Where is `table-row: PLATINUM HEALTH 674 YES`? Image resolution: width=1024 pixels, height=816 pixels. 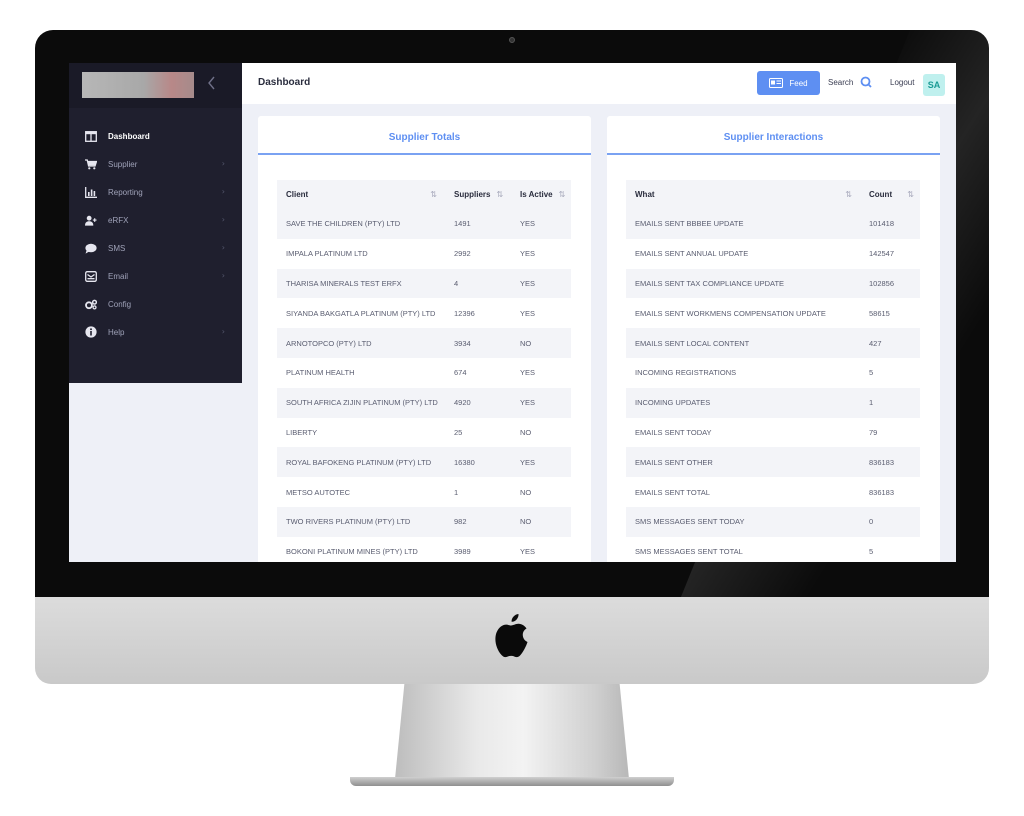
table-row: PLATINUM HEALTH 674 YES is located at coordinates (424, 372).